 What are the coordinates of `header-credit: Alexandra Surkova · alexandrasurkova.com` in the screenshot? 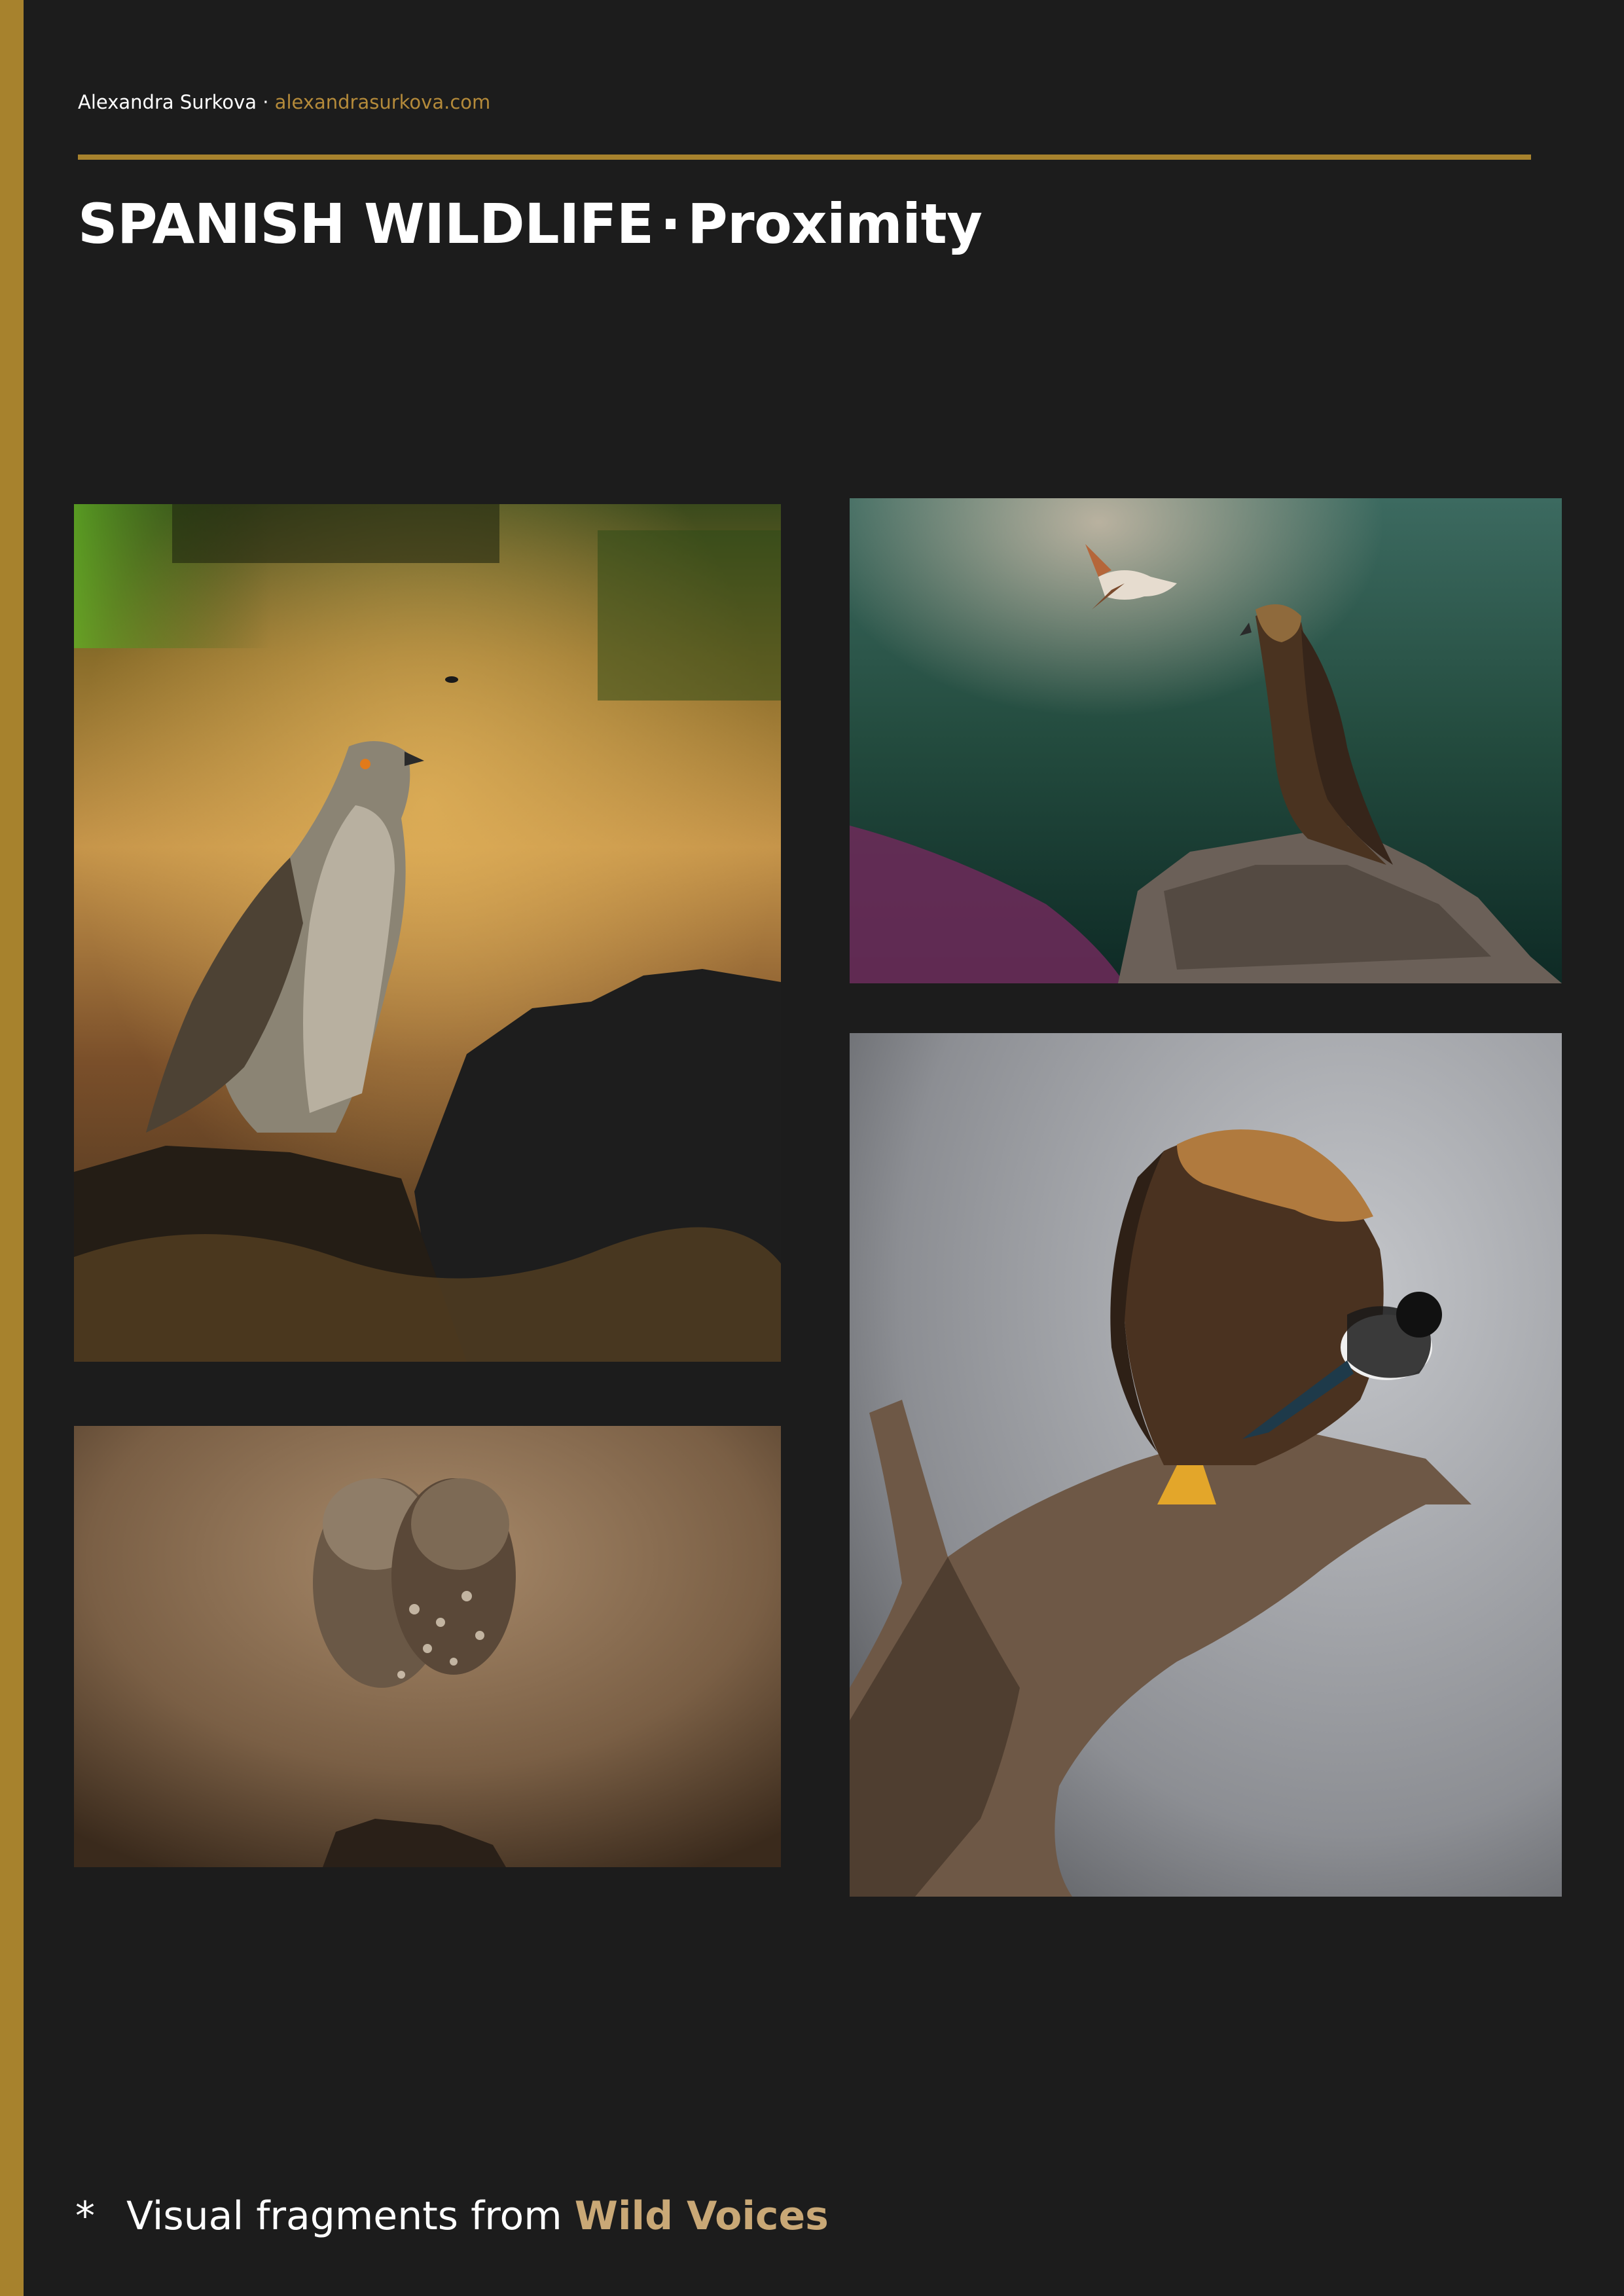 It's located at (284, 102).